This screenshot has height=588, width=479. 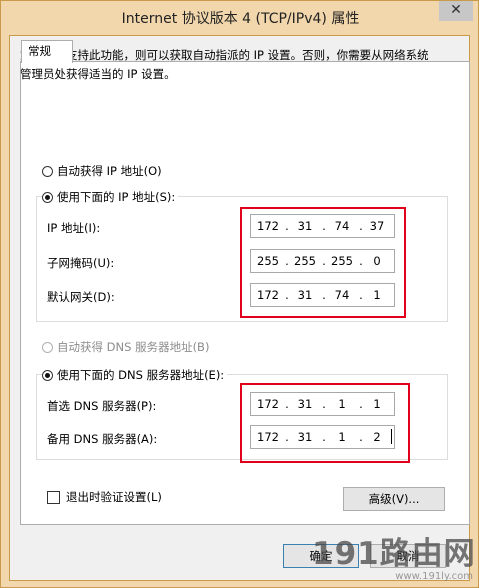 I want to click on radio-auto-ip-indicator, so click(x=47, y=171).